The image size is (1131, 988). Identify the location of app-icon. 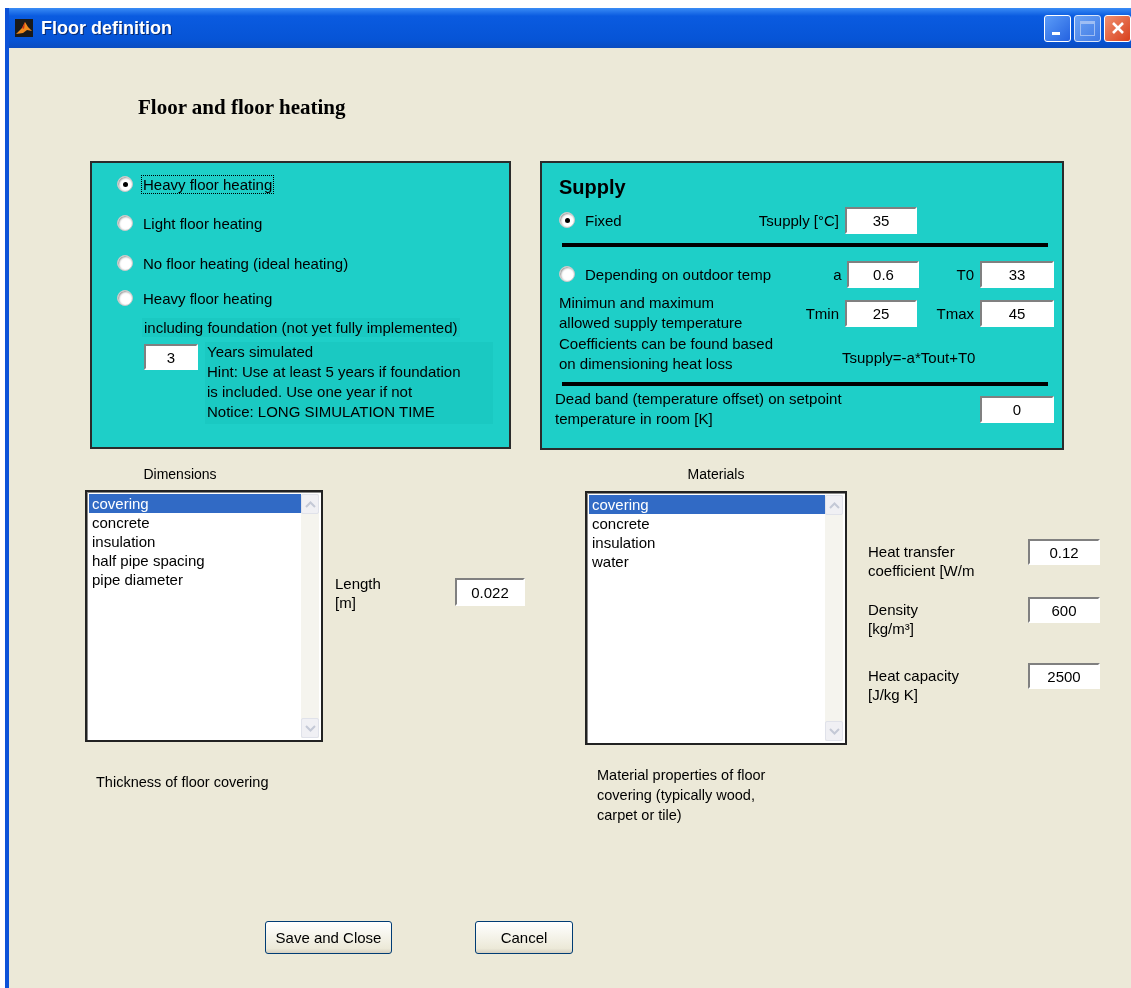
(24, 28).